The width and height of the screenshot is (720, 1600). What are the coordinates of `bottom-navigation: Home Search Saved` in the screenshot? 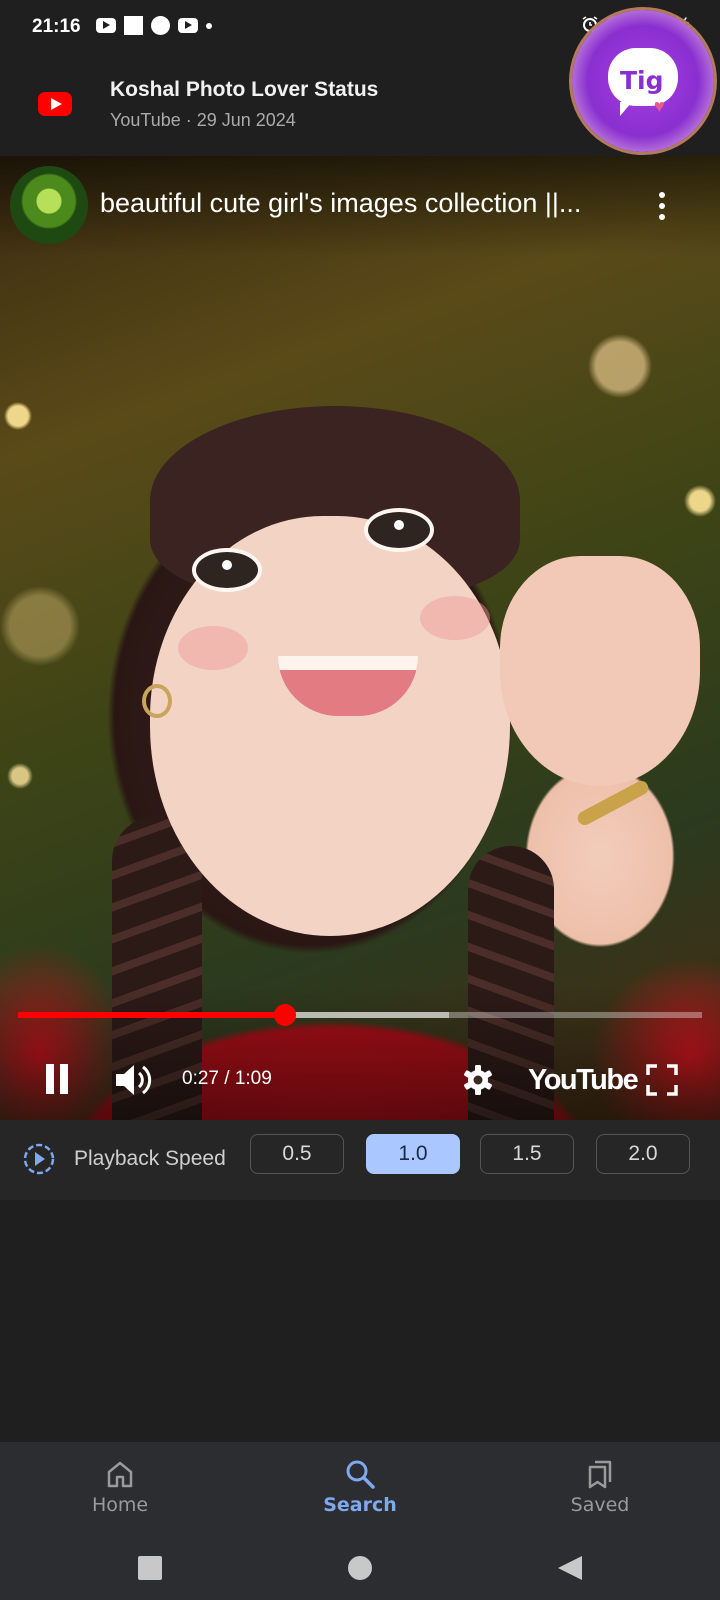 It's located at (360, 1486).